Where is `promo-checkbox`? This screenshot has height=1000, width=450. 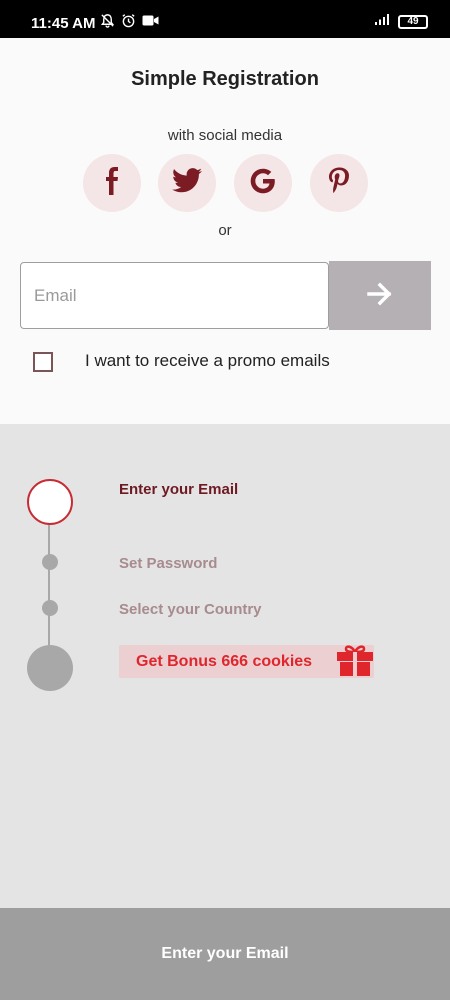
promo-checkbox is located at coordinates (43, 362).